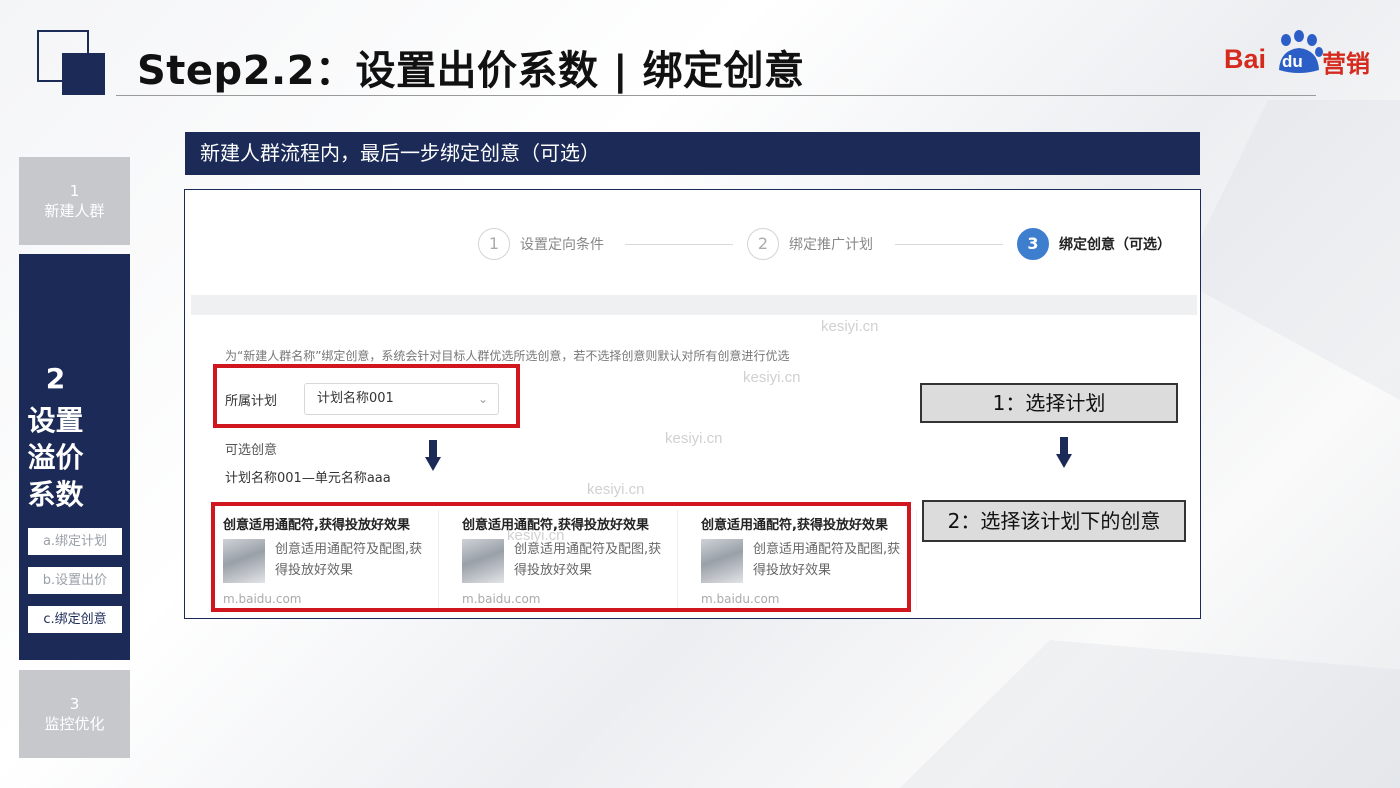  What do you see at coordinates (494, 244) in the screenshot?
I see `step-number: 1` at bounding box center [494, 244].